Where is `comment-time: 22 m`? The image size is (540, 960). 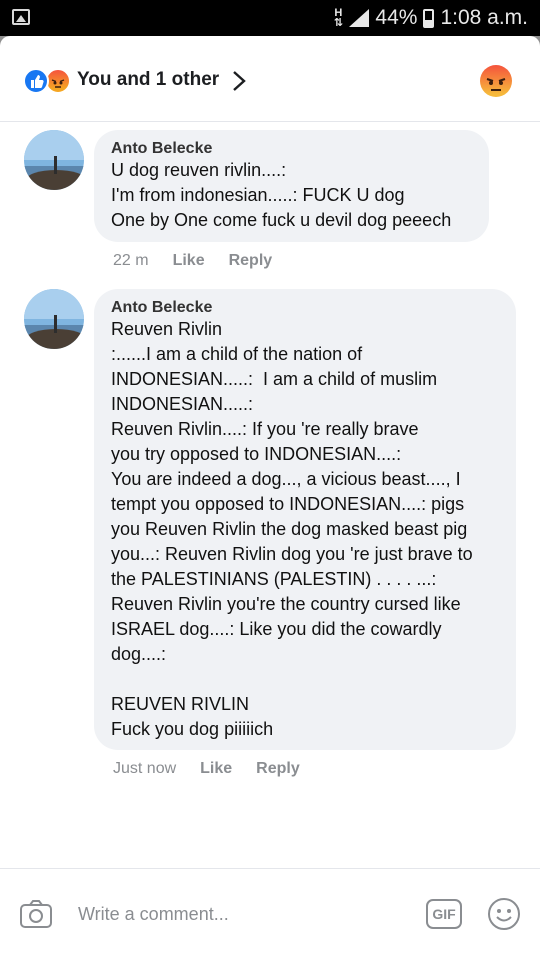
comment-time: 22 m is located at coordinates (131, 260).